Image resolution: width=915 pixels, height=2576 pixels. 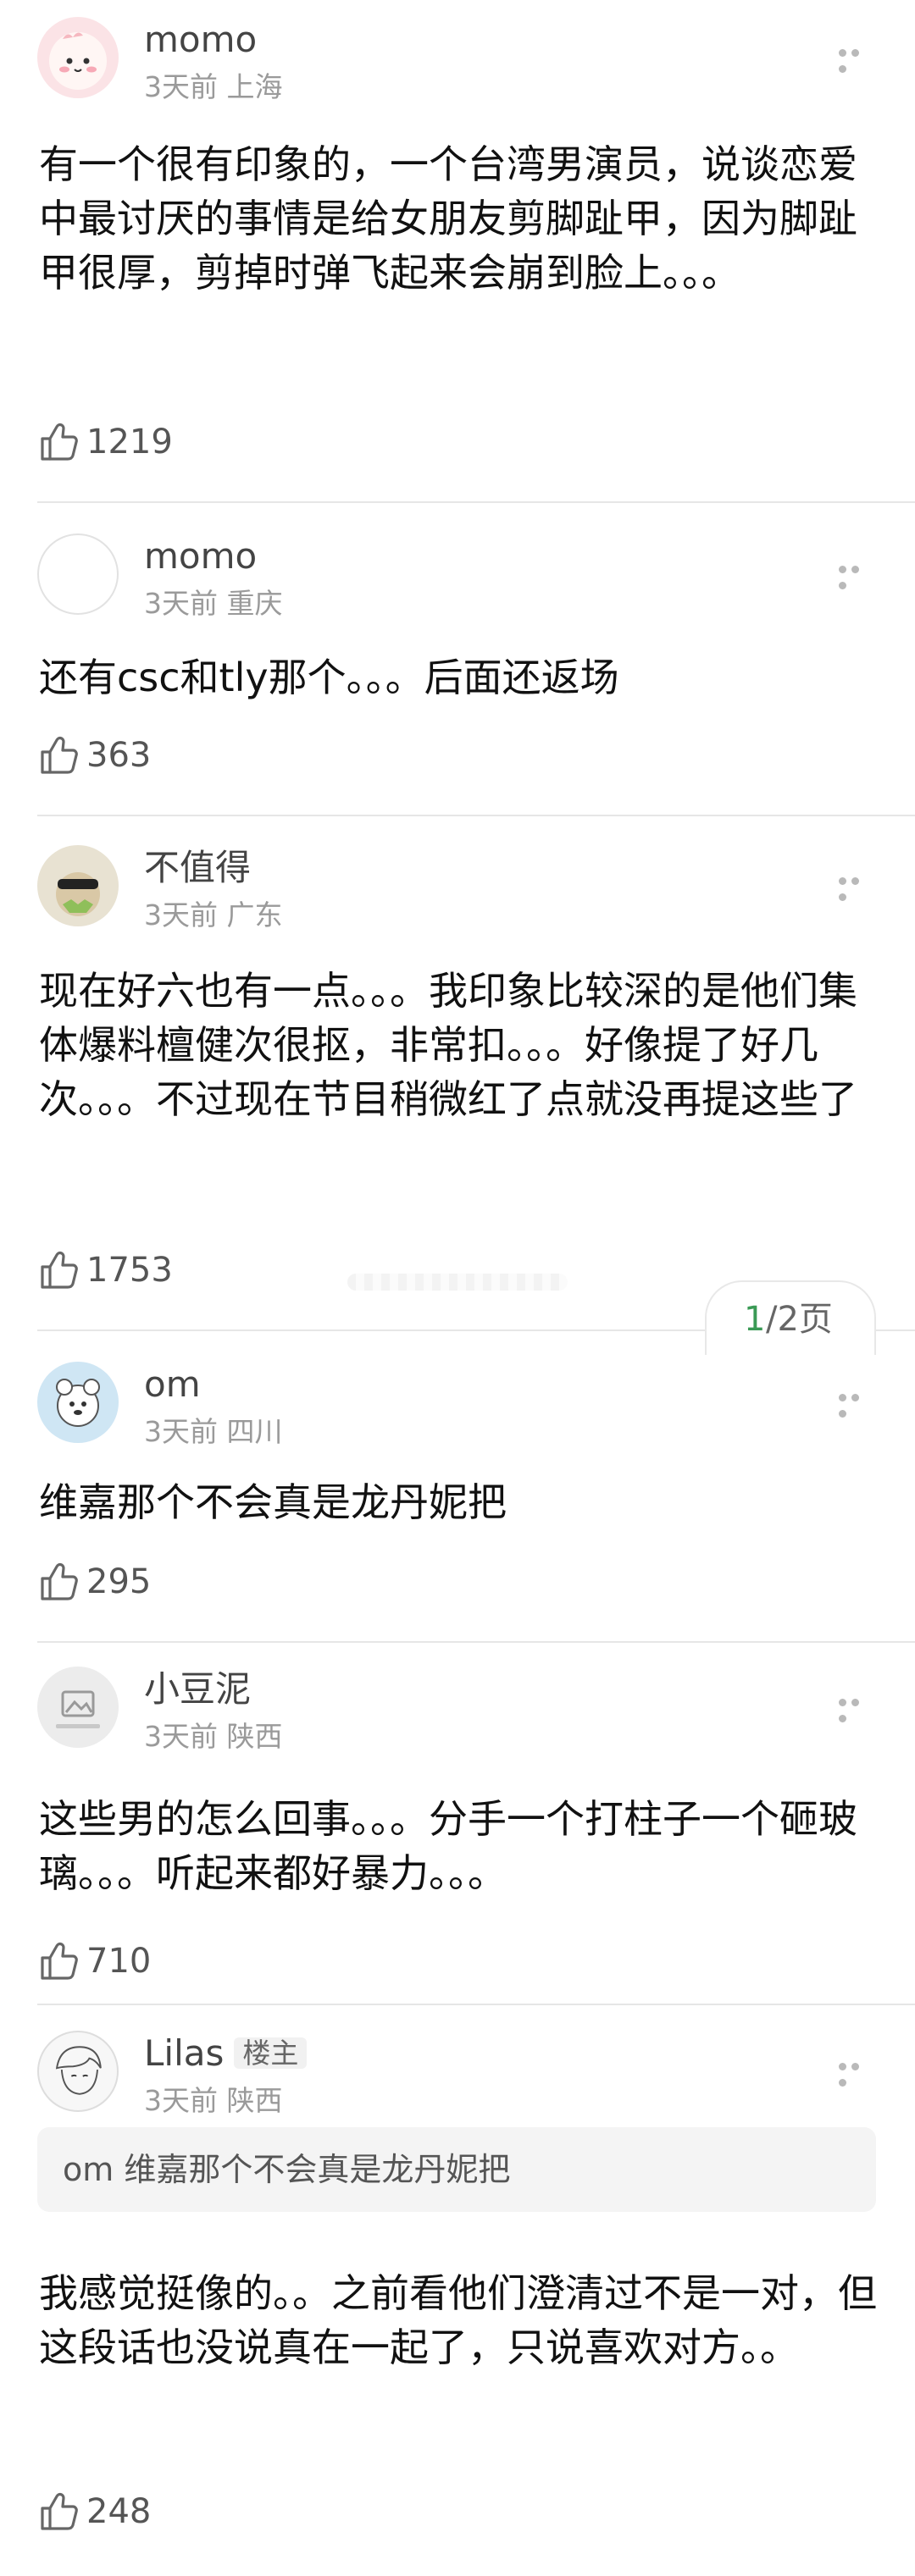 I want to click on comment-text: 这些男的怎么回事。。。分手一个打柱子一个砸玻璃。。。听起来都好暴力。。。, so click(x=448, y=1846).